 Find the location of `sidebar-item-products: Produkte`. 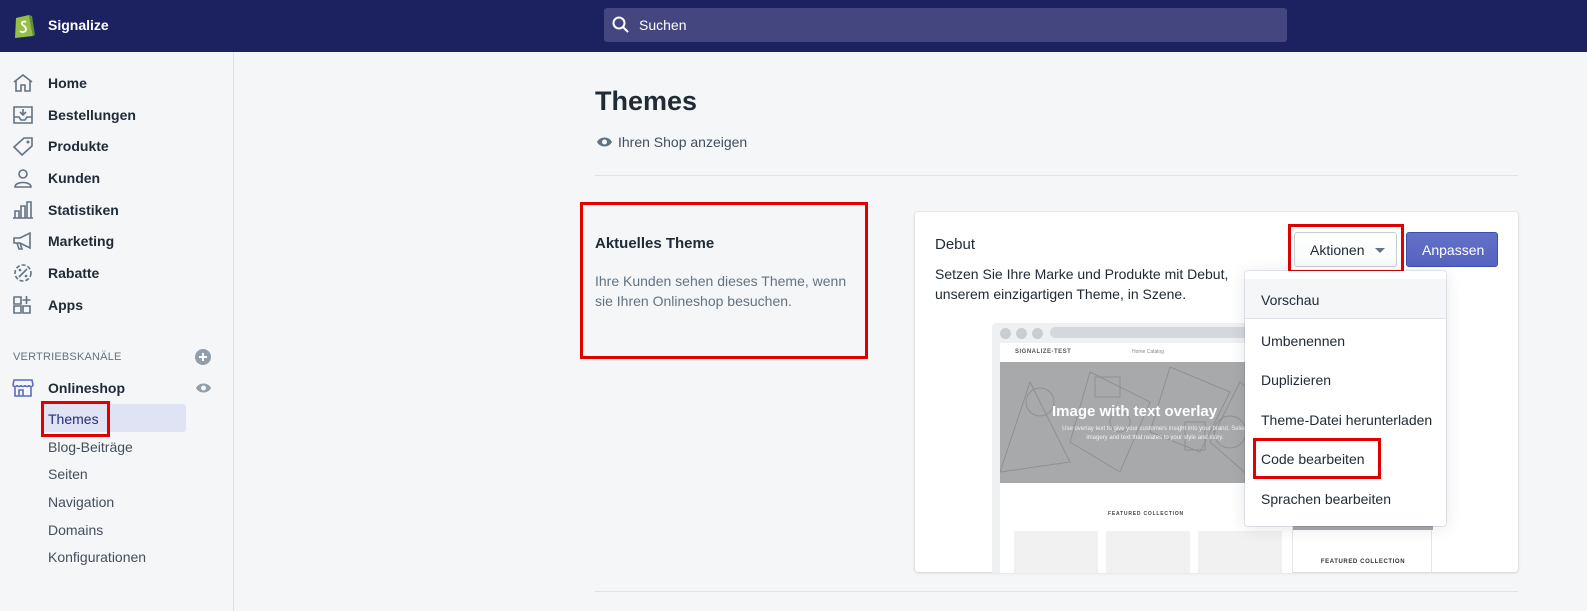

sidebar-item-products: Produkte is located at coordinates (117, 146).